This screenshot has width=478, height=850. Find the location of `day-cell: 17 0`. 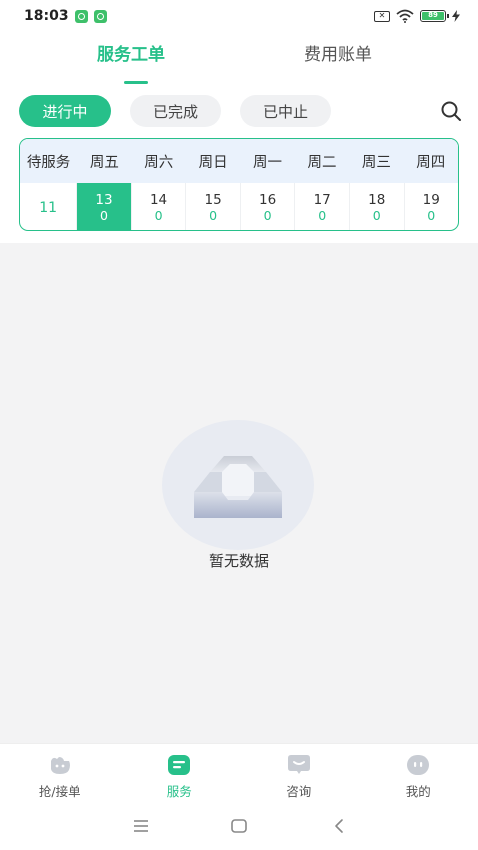

day-cell: 17 0 is located at coordinates (322, 206).